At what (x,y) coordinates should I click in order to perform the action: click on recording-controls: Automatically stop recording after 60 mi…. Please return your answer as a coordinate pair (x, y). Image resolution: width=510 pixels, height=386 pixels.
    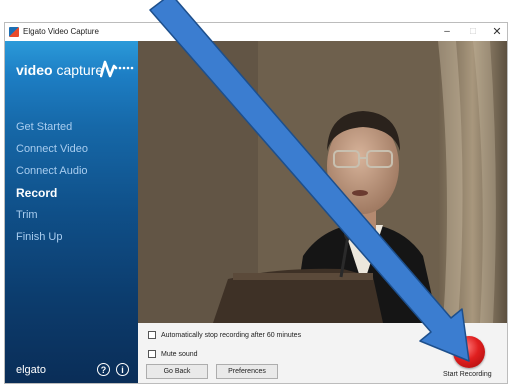
    Looking at the image, I should click on (322, 353).